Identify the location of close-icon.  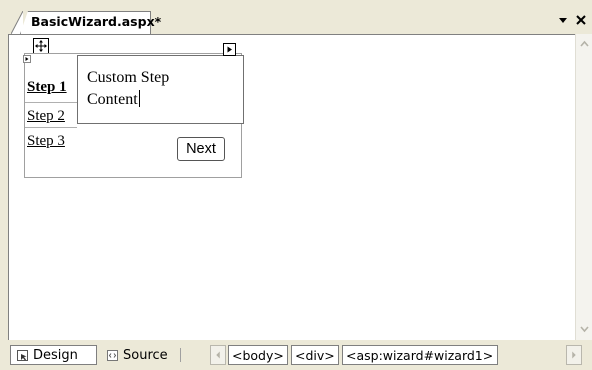
(581, 20).